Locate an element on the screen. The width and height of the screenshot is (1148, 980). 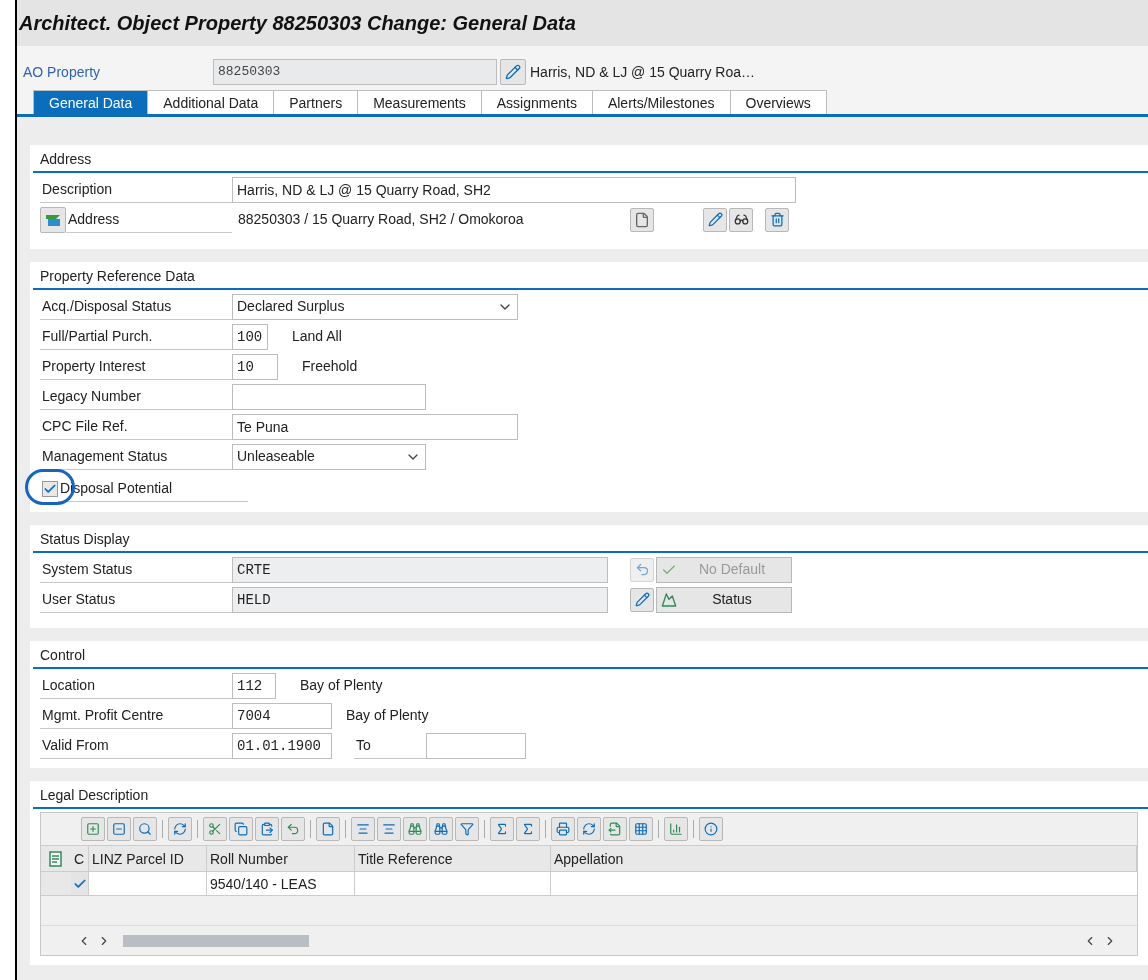
input-field: 100 is located at coordinates (250, 336).